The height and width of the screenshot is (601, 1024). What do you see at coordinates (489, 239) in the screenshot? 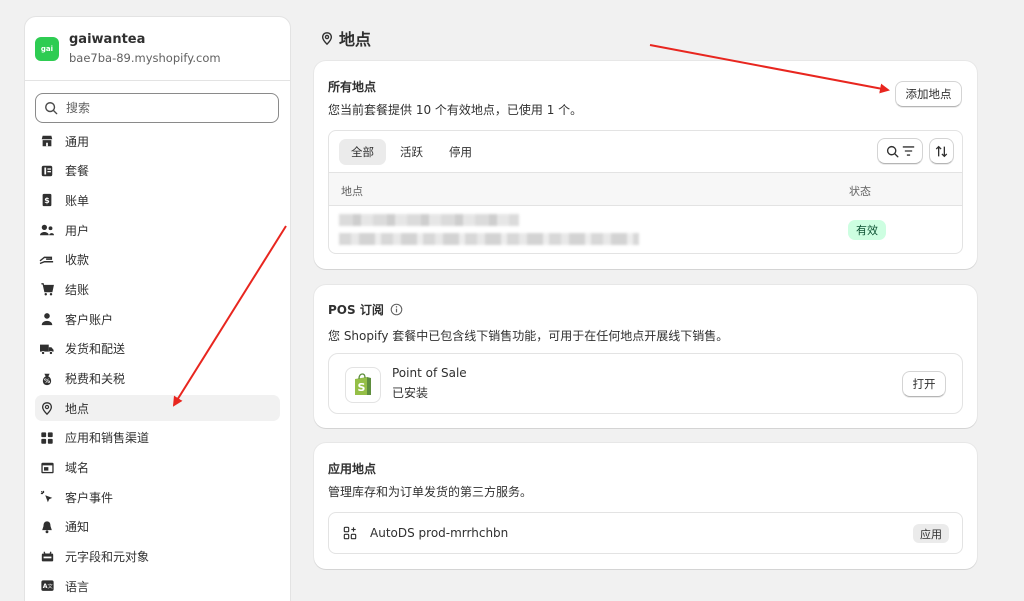
I see `redacted-location-address` at bounding box center [489, 239].